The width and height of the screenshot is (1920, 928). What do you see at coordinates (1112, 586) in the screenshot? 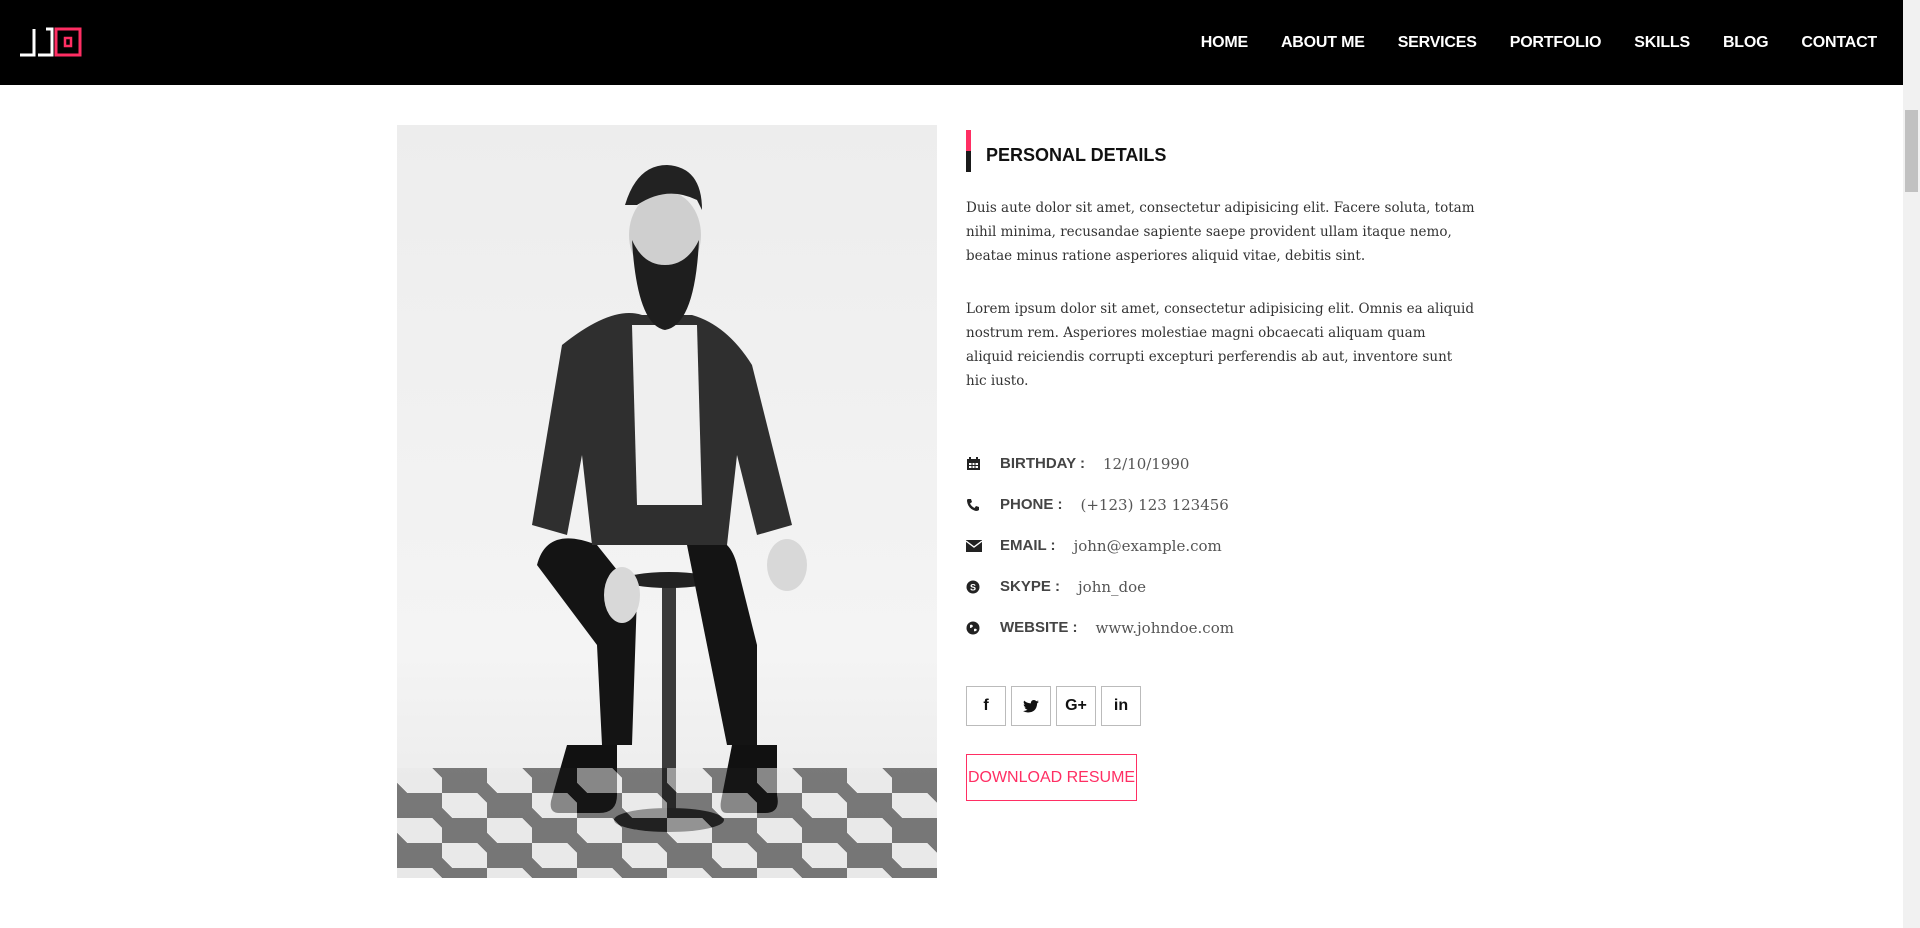
I see `skype-value: john_doe` at bounding box center [1112, 586].